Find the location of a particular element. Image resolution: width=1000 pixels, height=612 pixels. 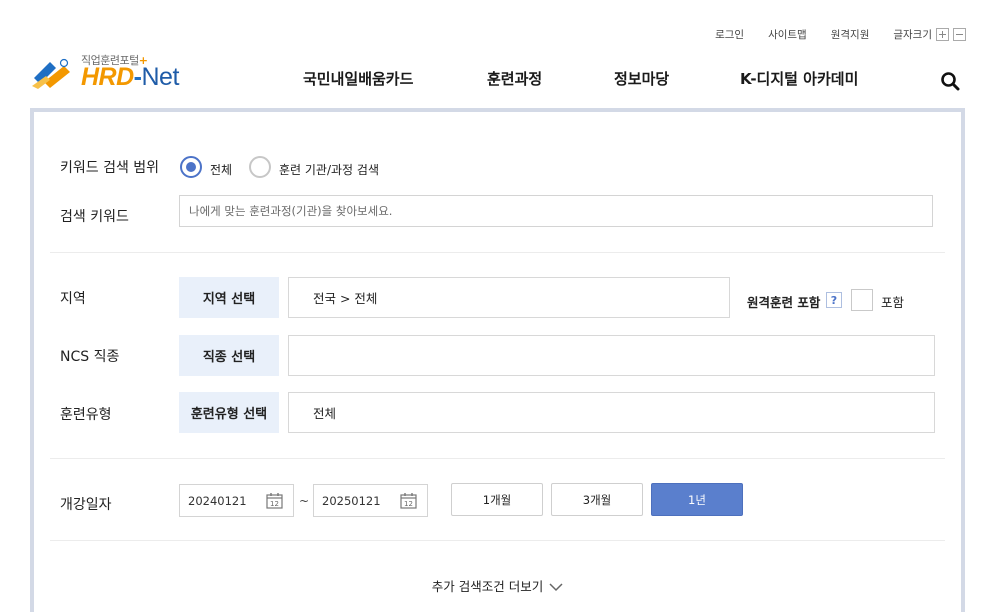

main-navigation: 국민내일배움카드 훈련과정 정보마당 K-디지털 아카데미 is located at coordinates (500, 80).